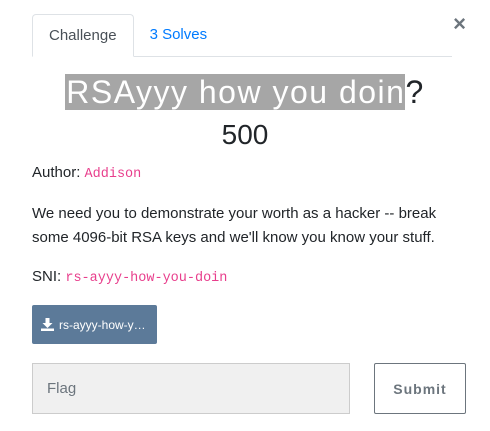  I want to click on challenge-title: RSAyyy how you doin?, so click(245, 92).